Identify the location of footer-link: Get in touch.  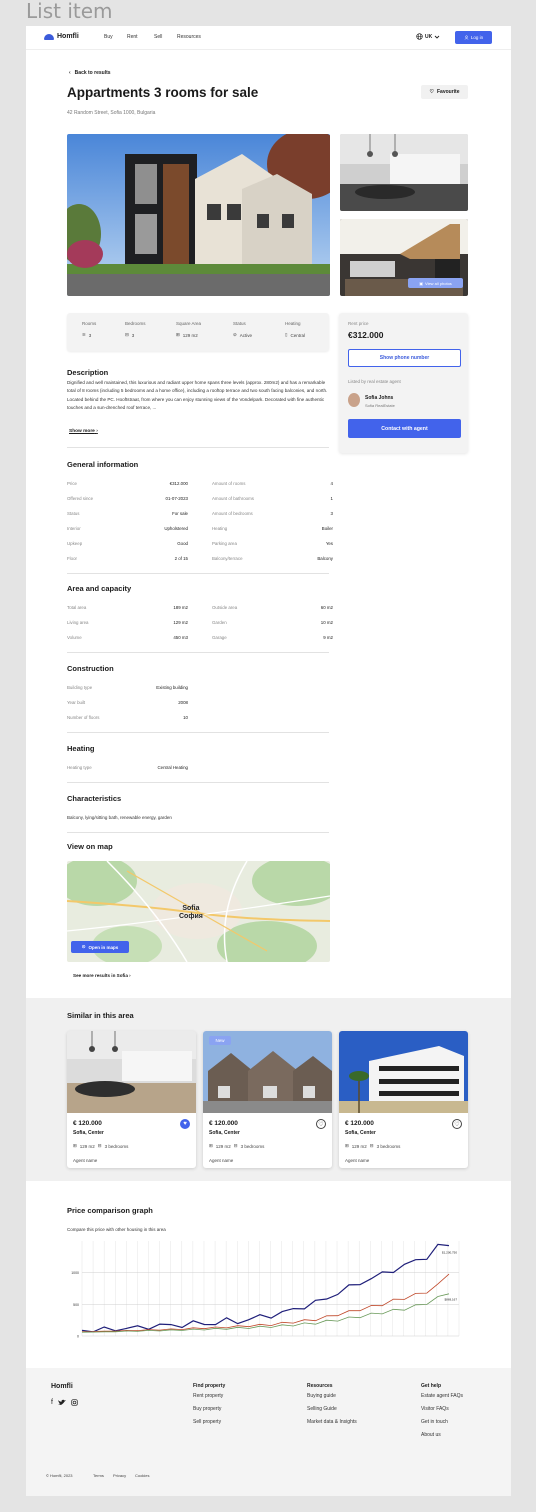
(434, 1422).